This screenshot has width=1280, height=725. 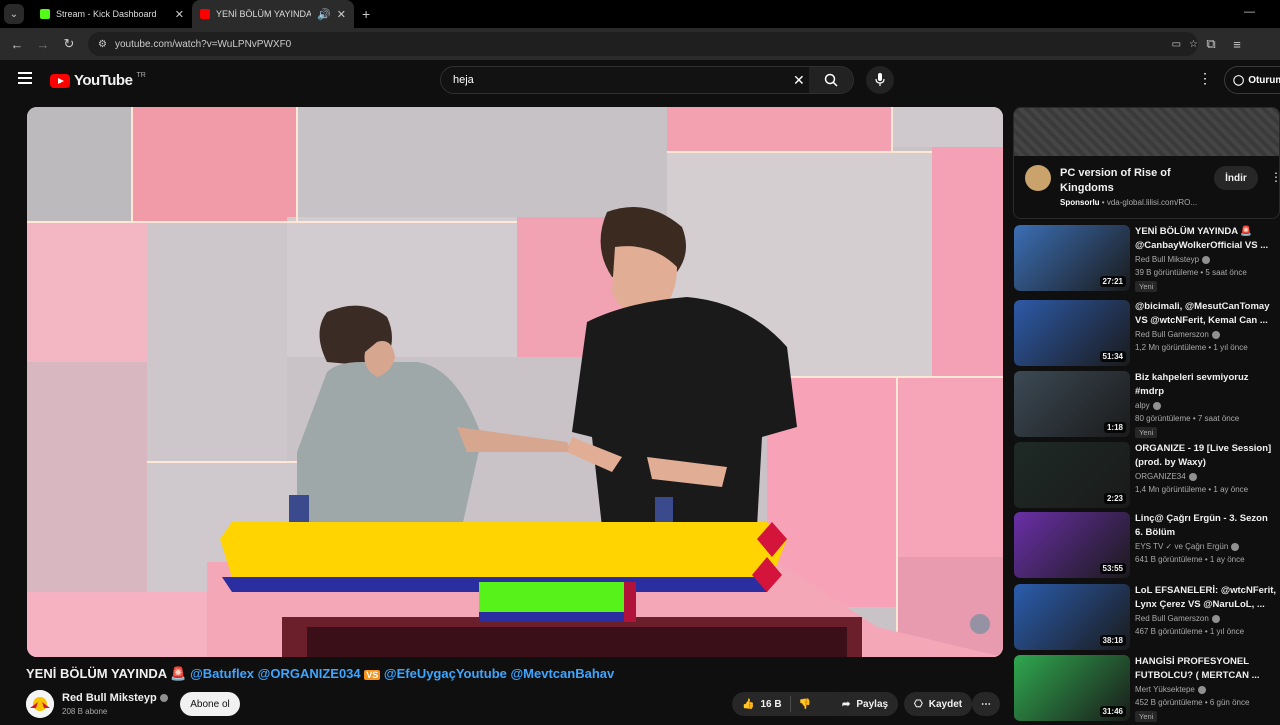 What do you see at coordinates (372, 675) in the screenshot?
I see `vs-badge: VS` at bounding box center [372, 675].